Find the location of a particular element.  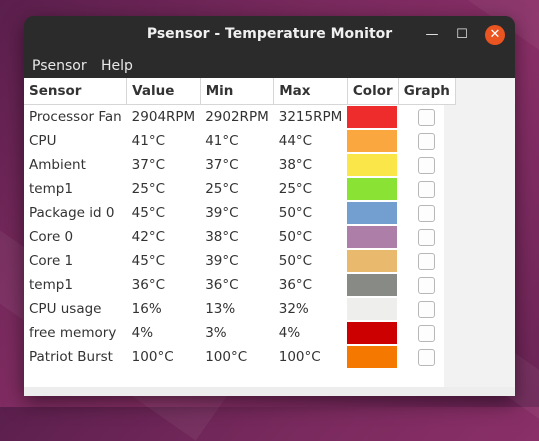

sensor-value: 25°C is located at coordinates (148, 189).